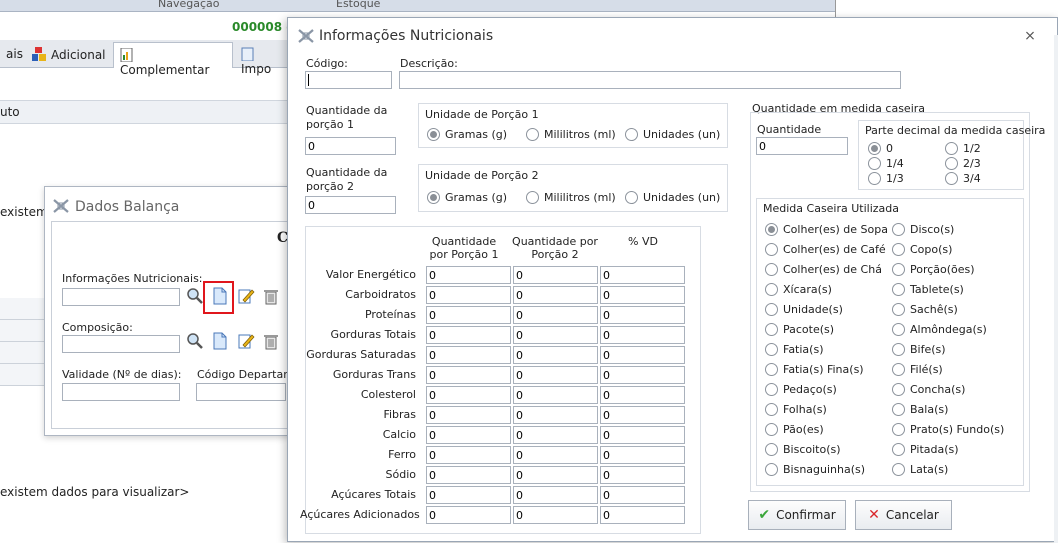  I want to click on radio-medida-option: Bisnaguinha(s), so click(815, 469).